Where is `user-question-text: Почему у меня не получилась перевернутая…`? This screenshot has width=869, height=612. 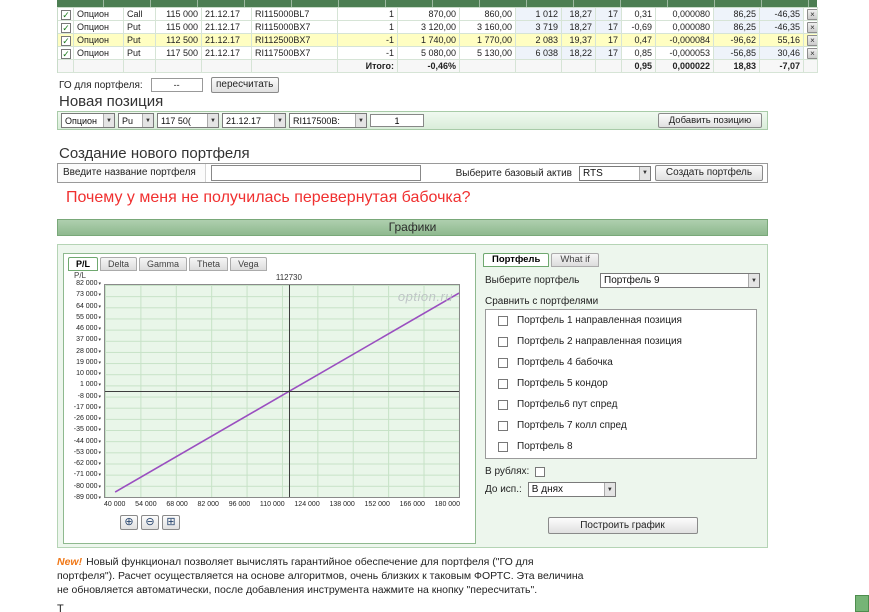 user-question-text: Почему у меня не получилась перевернутая… is located at coordinates (268, 197).